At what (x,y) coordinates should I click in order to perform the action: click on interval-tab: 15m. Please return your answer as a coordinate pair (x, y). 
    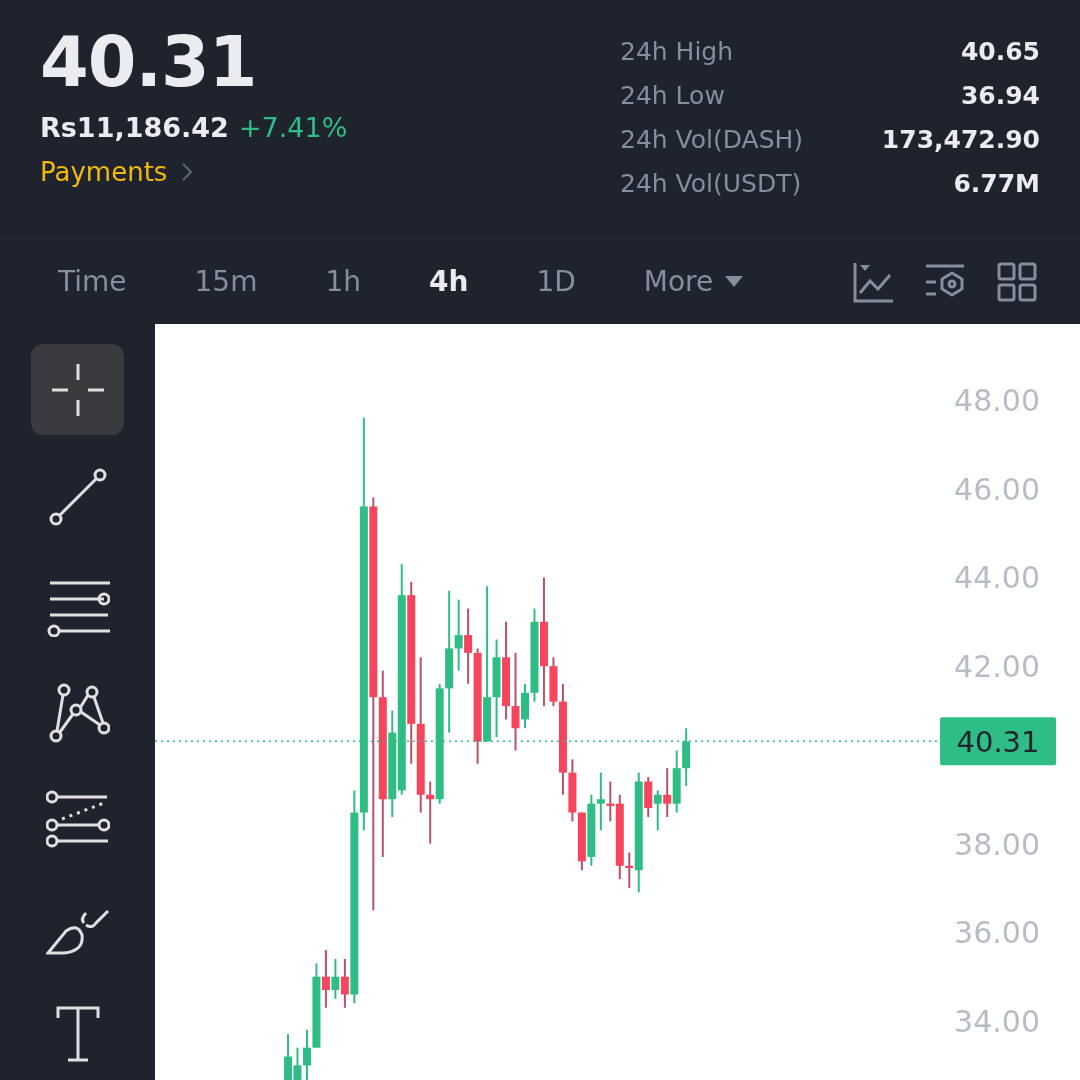
    Looking at the image, I should click on (226, 281).